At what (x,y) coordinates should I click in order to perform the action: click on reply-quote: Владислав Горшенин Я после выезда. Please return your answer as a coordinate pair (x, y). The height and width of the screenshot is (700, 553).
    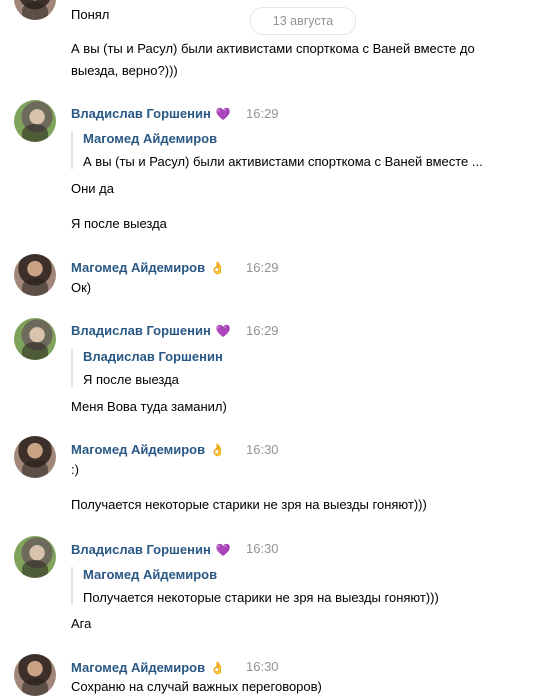
    Looking at the image, I should click on (147, 368).